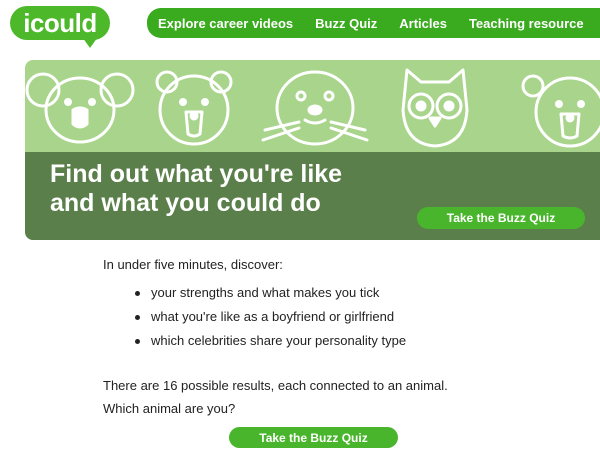 This screenshot has height=455, width=600. What do you see at coordinates (501, 218) in the screenshot?
I see `take-buzz-quiz-button-banner: Take the Buzz Quiz` at bounding box center [501, 218].